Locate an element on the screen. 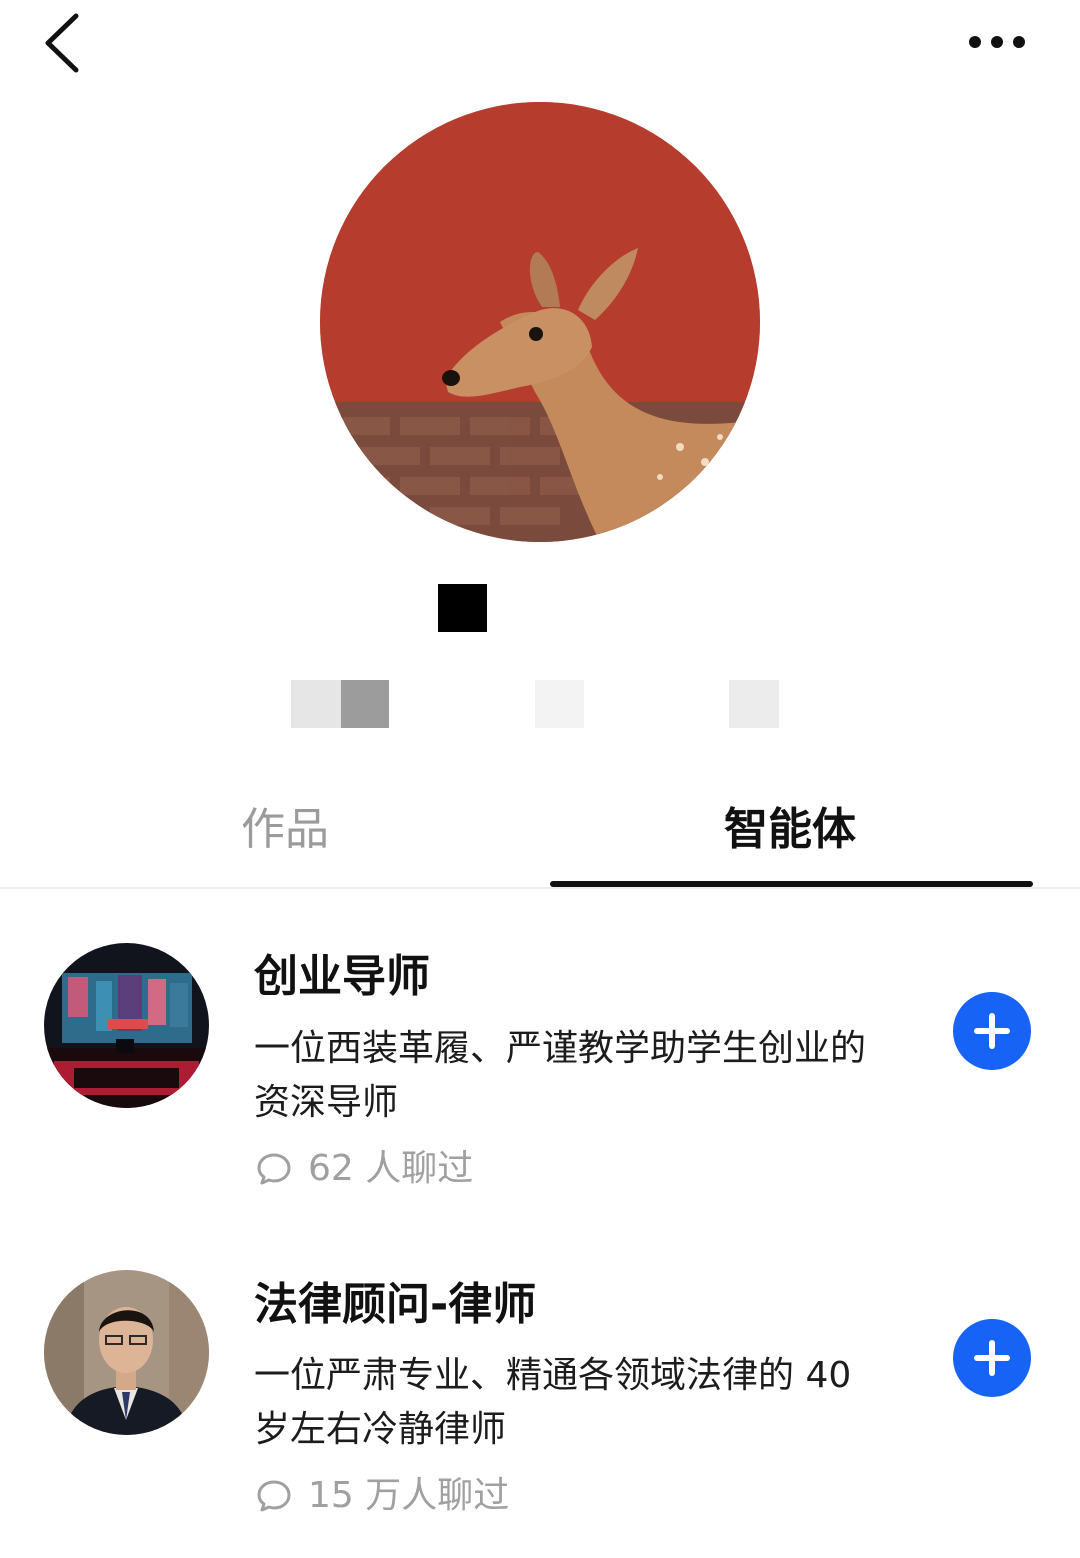 The image size is (1080, 1558). stat-redacted-a is located at coordinates (316, 704).